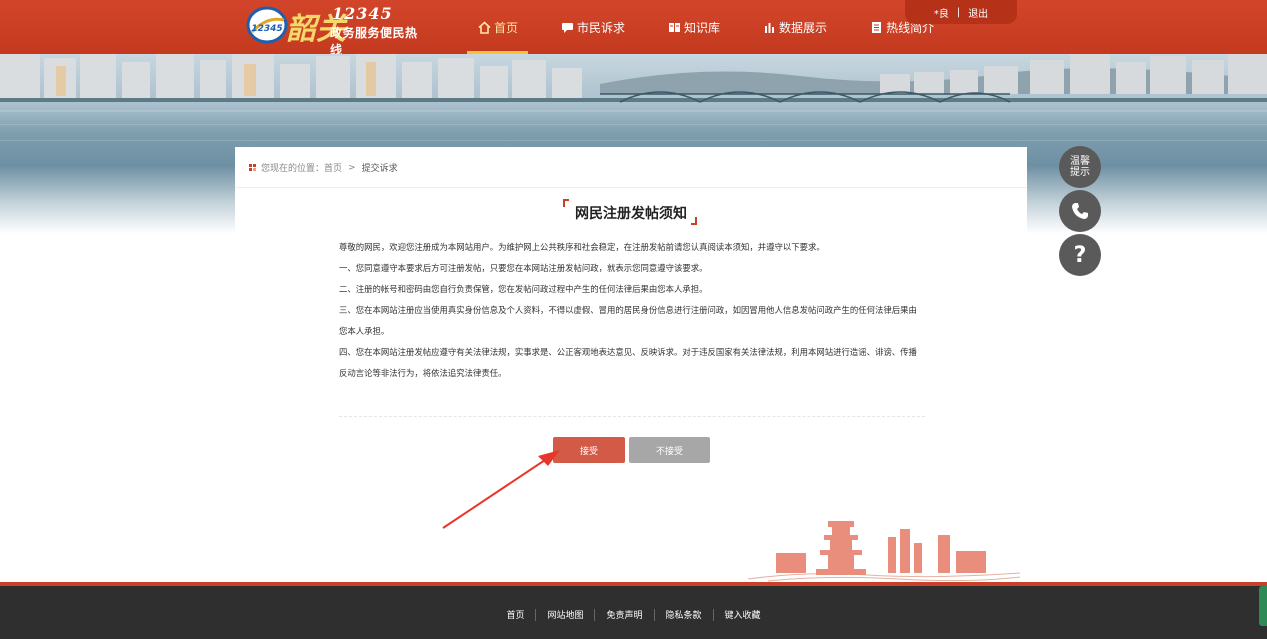 The width and height of the screenshot is (1267, 639). Describe the element at coordinates (506, 27) in the screenshot. I see `nav-label: 首页` at that location.